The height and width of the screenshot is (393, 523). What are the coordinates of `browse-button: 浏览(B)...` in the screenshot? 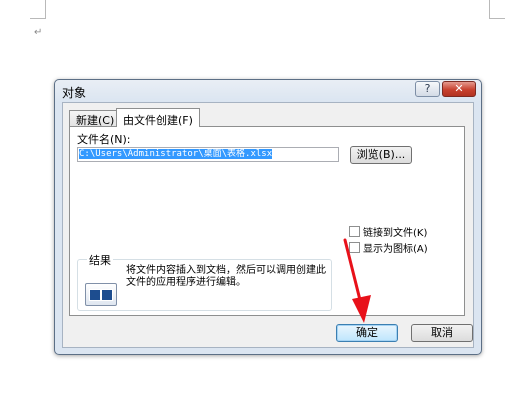 It's located at (381, 155).